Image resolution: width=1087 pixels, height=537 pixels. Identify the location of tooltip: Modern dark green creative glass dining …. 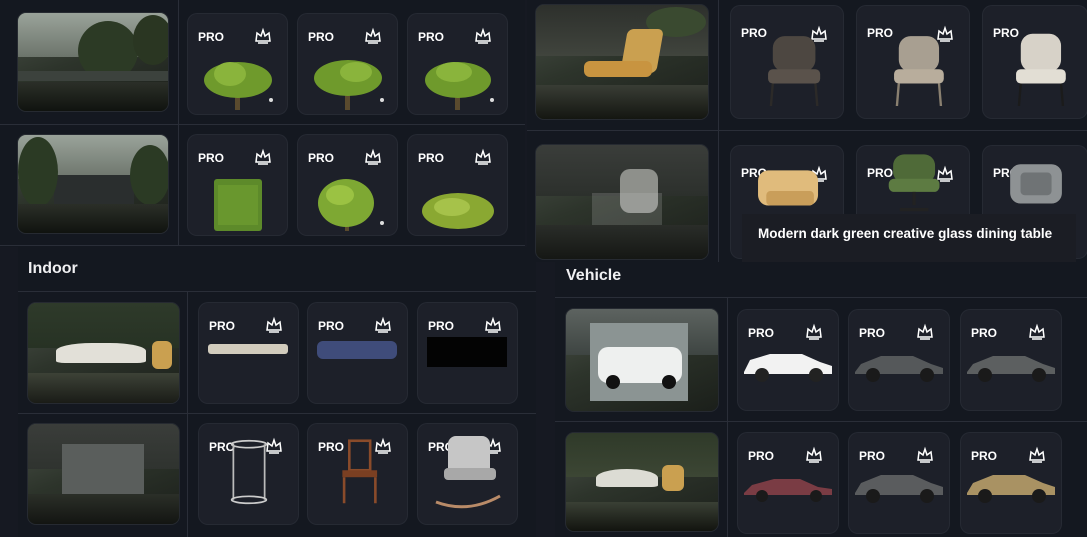
(909, 238).